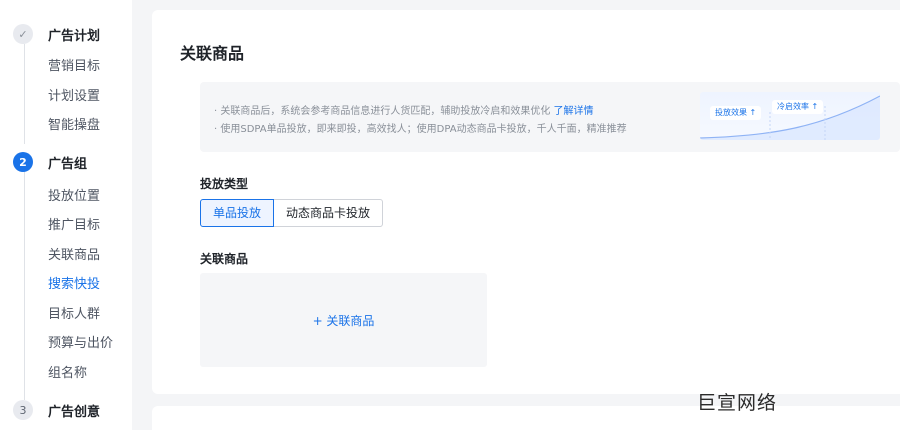  I want to click on step-ad-plan: ✓ 广告计划, so click(56, 34).